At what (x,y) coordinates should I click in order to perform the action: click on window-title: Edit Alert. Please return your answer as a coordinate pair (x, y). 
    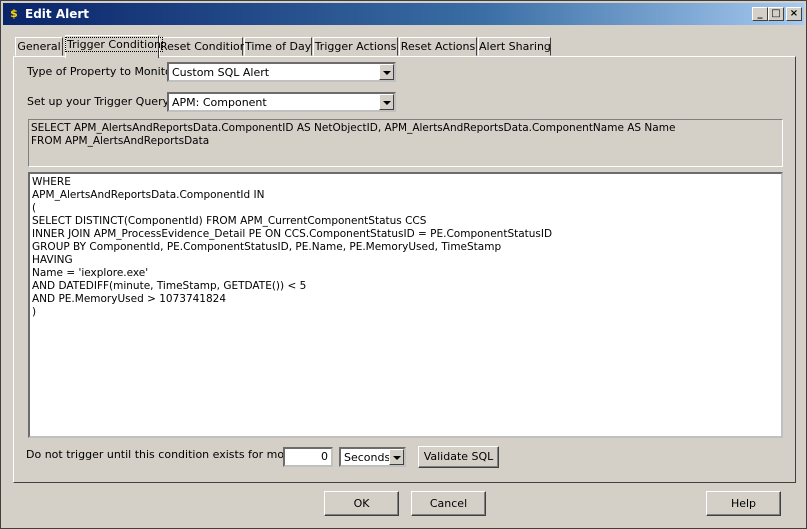
    Looking at the image, I should click on (57, 14).